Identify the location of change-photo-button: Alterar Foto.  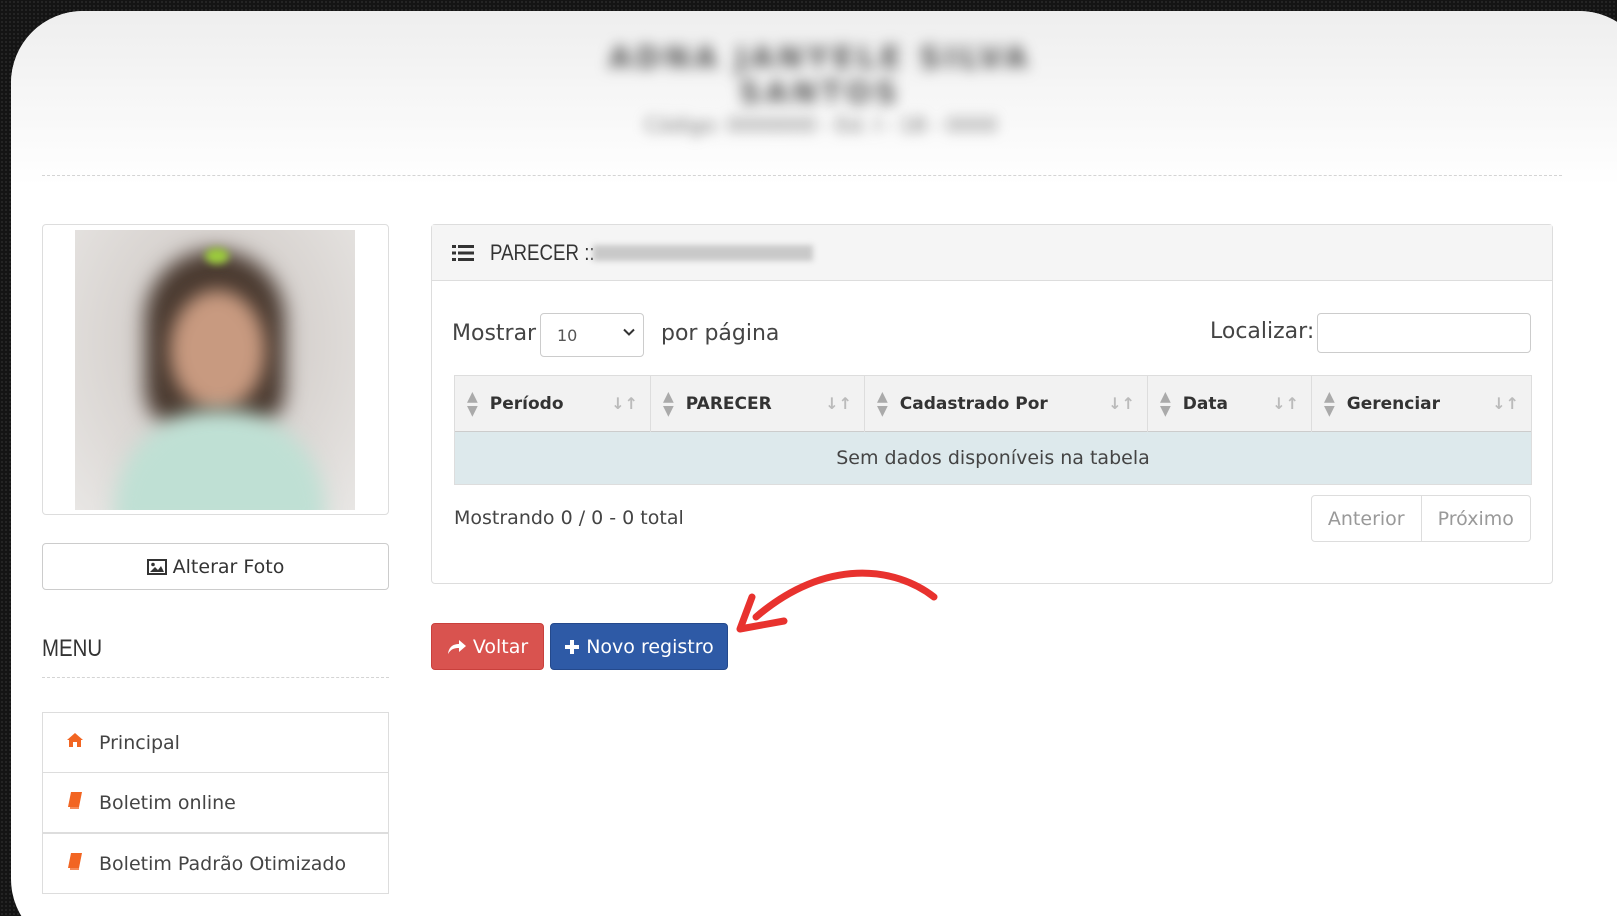
(215, 566).